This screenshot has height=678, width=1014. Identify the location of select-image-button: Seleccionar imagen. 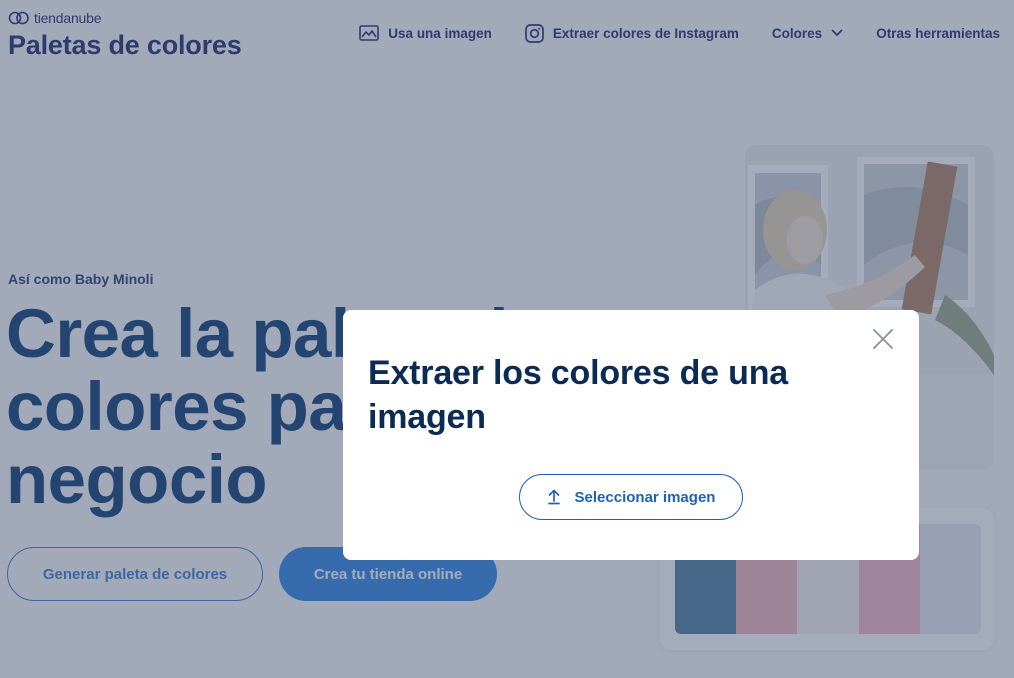
(631, 497).